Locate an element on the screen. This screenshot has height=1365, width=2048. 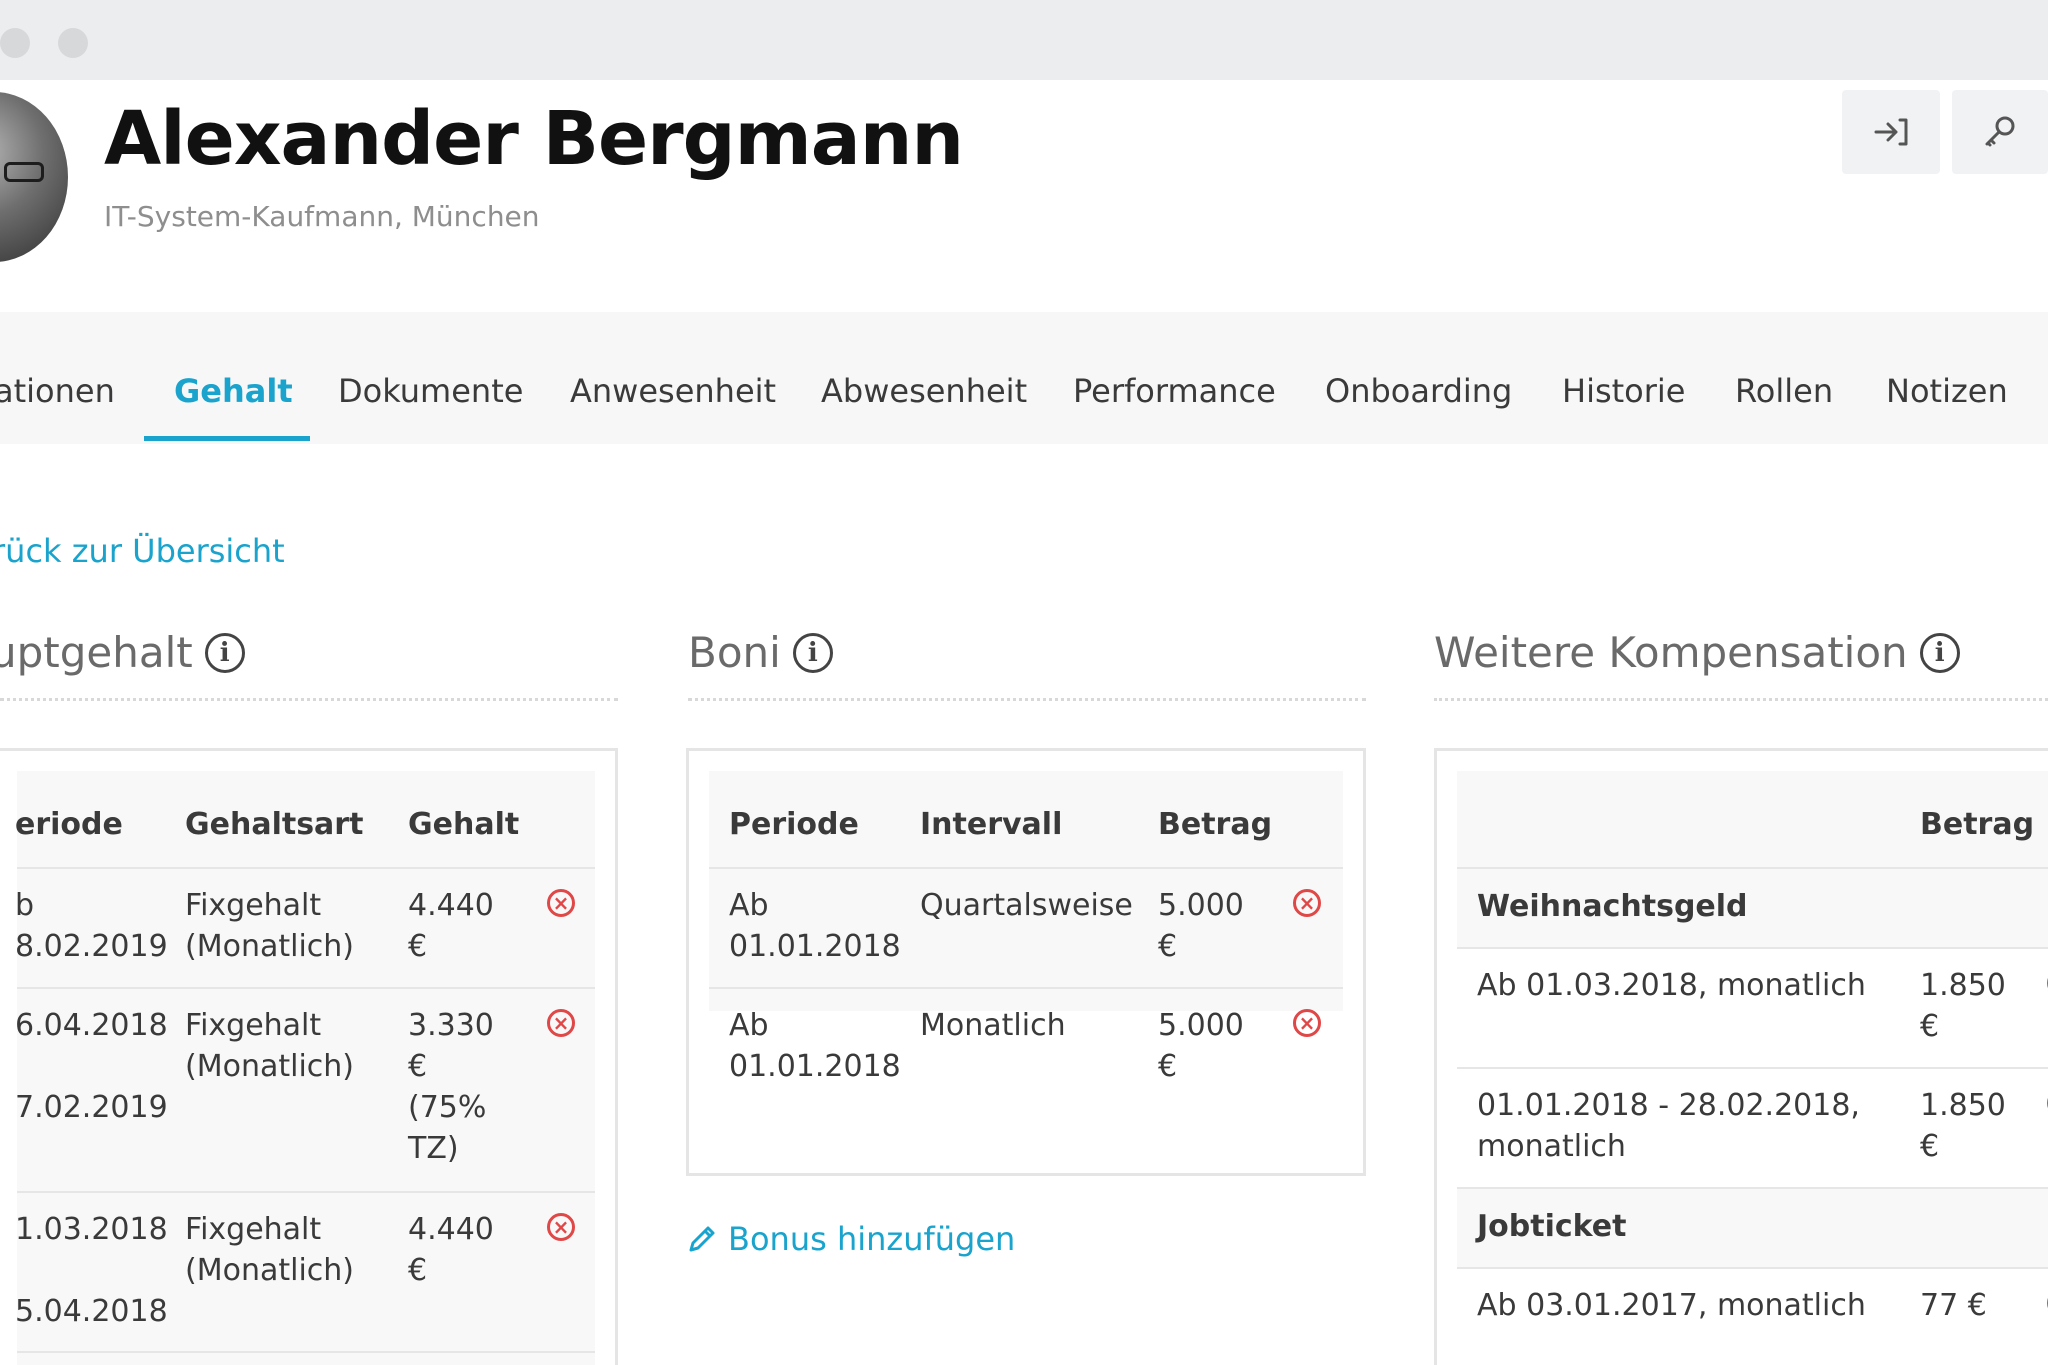
key-icon is located at coordinates (2000, 131).